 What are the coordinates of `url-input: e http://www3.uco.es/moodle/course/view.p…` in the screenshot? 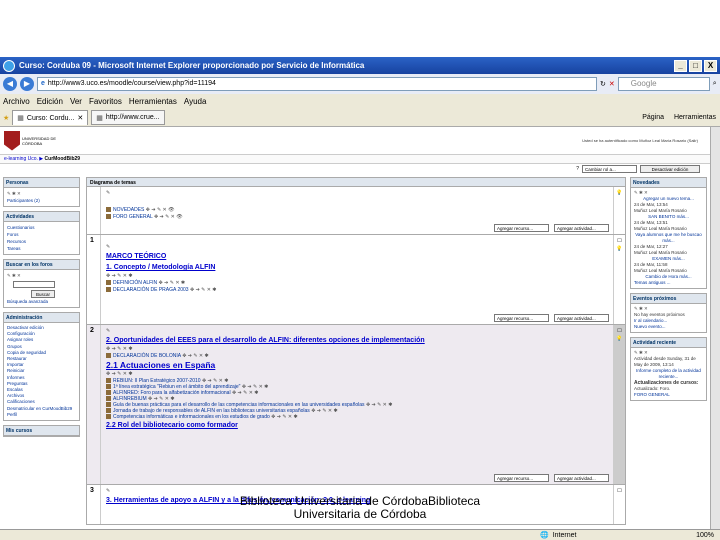 It's located at (317, 84).